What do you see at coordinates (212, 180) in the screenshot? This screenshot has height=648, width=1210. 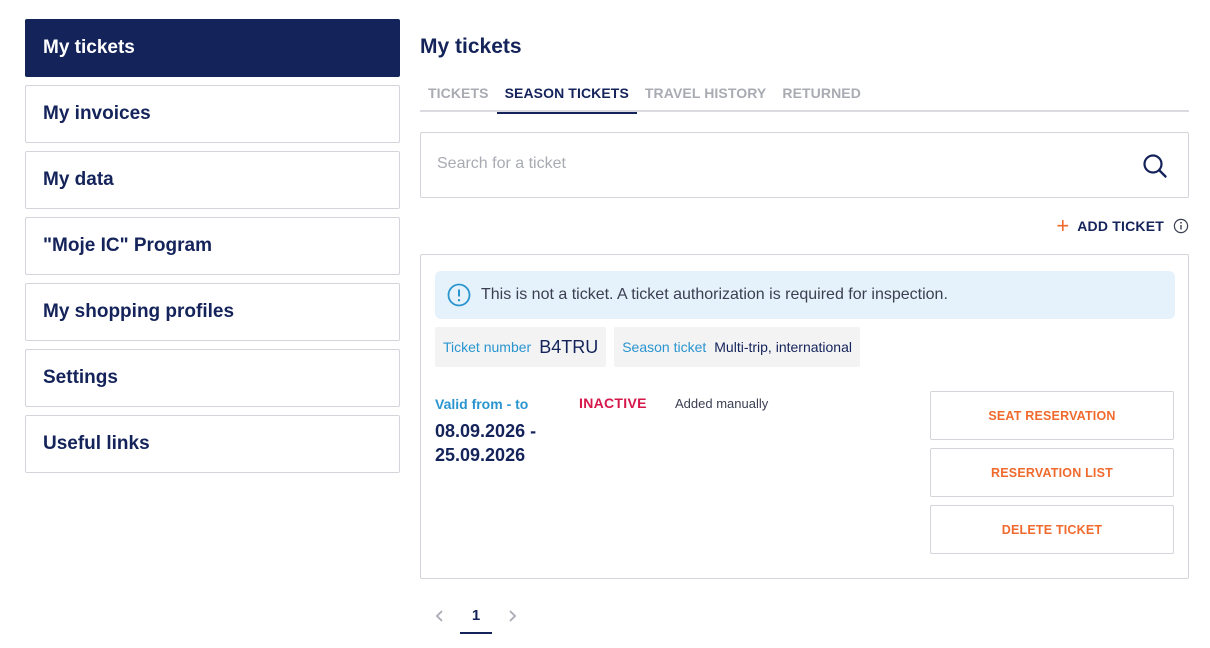 I see `sidebar-item-my-data: My data` at bounding box center [212, 180].